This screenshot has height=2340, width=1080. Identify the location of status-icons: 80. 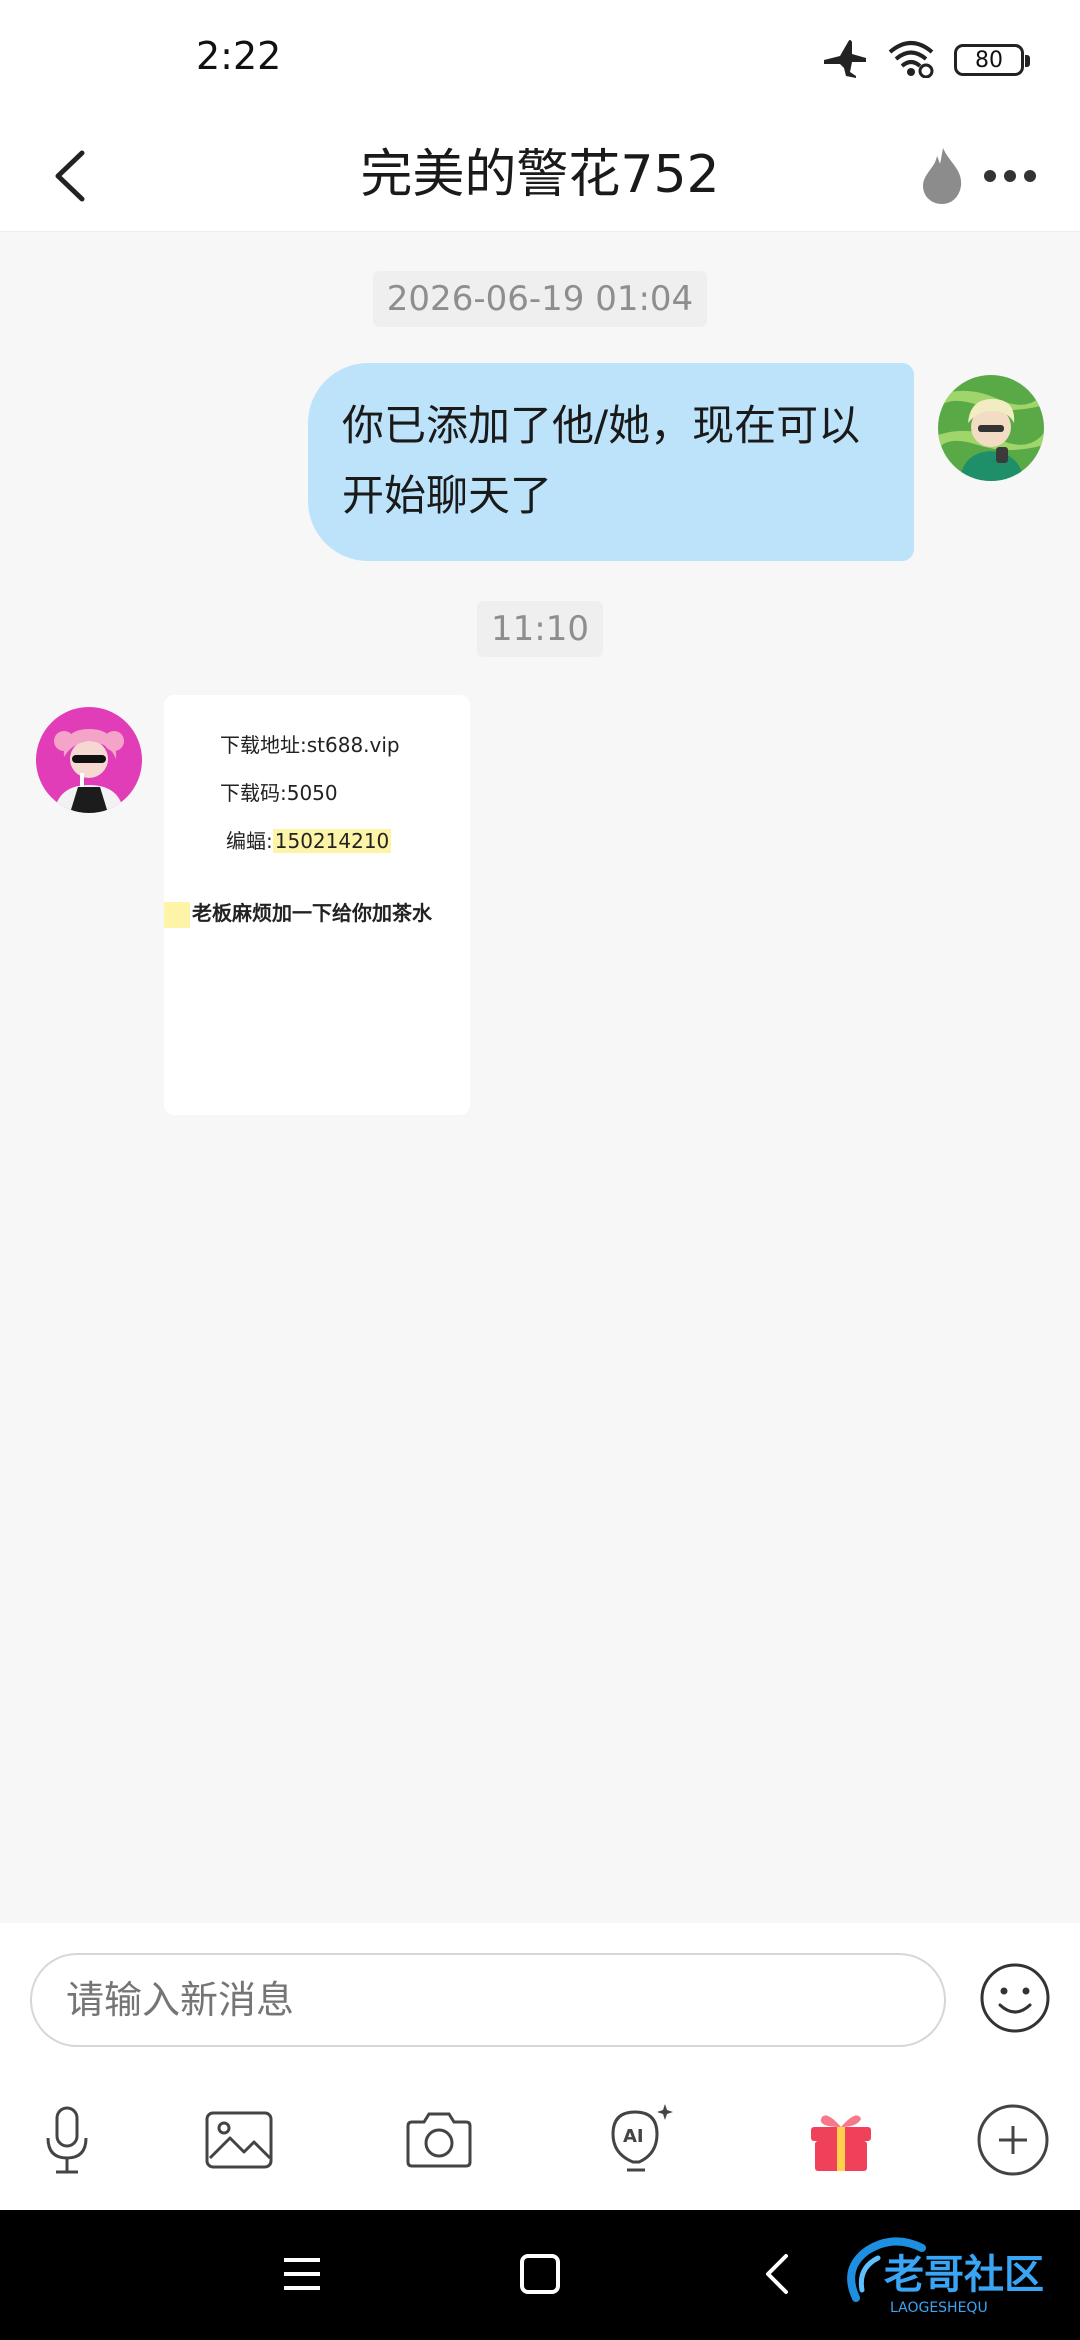
(926, 60).